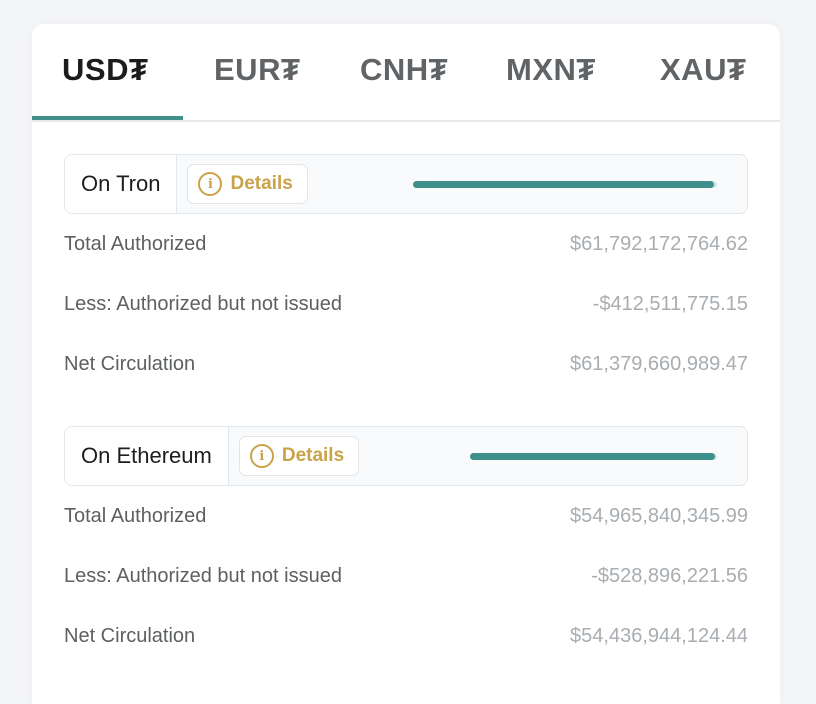  What do you see at coordinates (669, 575) in the screenshot?
I see `row-value-not-issued: -$528,896,221.56` at bounding box center [669, 575].